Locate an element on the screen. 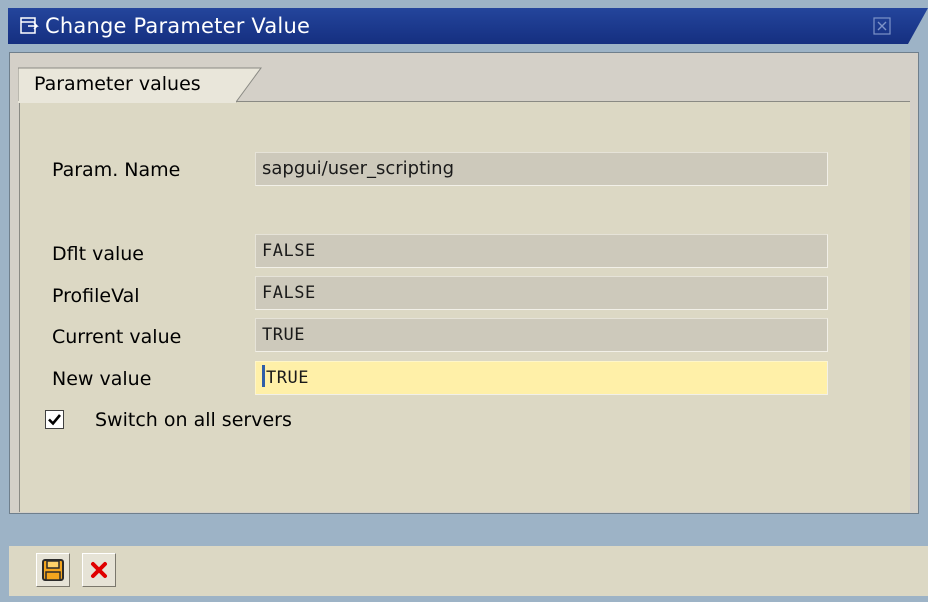 The width and height of the screenshot is (928, 602). new-value-label: New value is located at coordinates (102, 379).